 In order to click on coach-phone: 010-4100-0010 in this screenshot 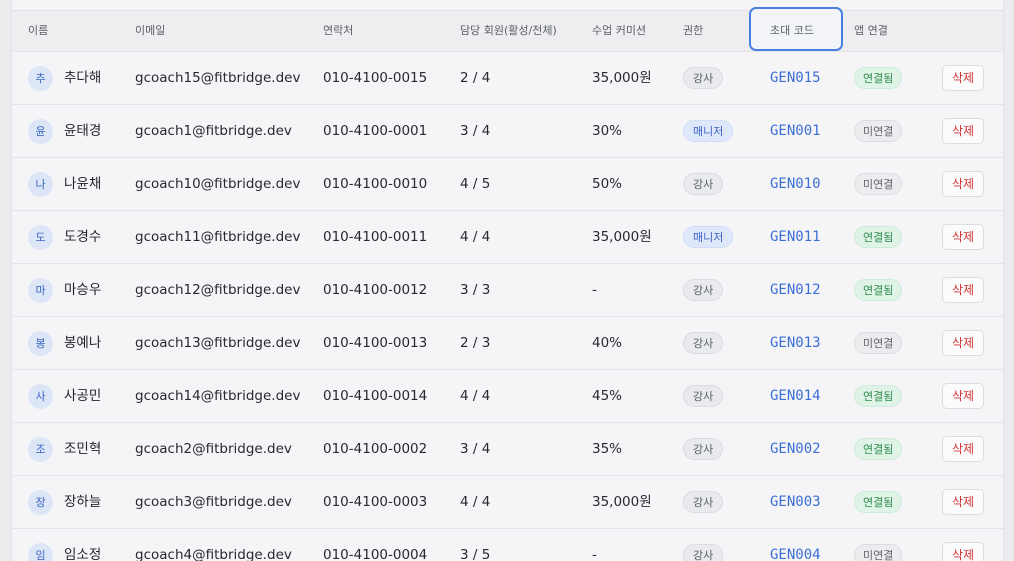, I will do `click(375, 184)`.